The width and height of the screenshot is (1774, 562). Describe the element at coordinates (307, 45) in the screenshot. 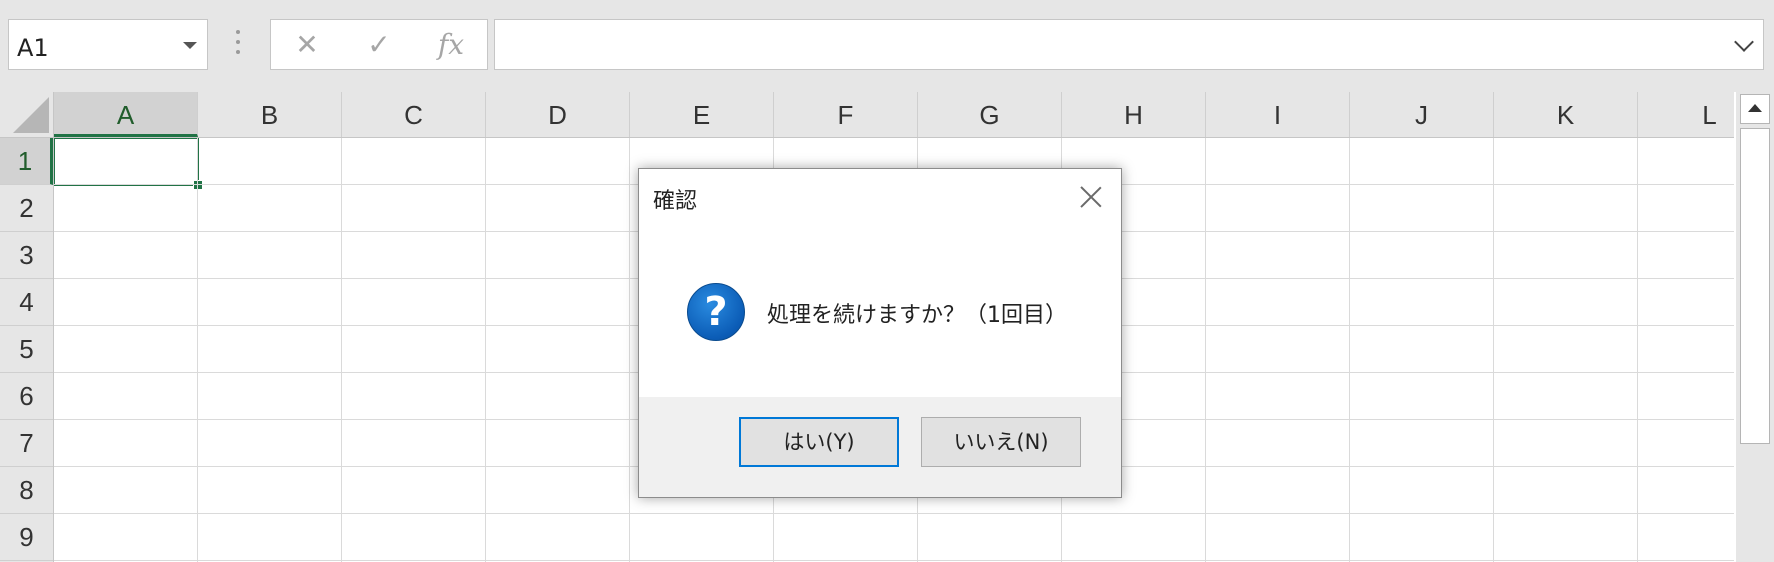

I see `cancel-icon: ✕` at that location.